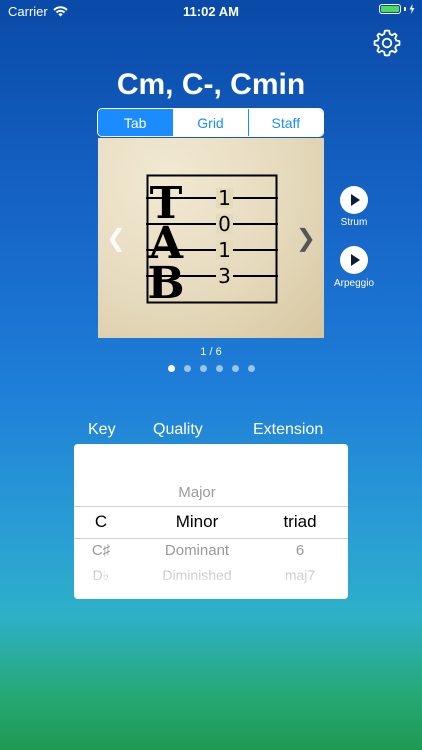 Image resolution: width=422 pixels, height=750 pixels. What do you see at coordinates (178, 429) in the screenshot?
I see `quality-header: Quality` at bounding box center [178, 429].